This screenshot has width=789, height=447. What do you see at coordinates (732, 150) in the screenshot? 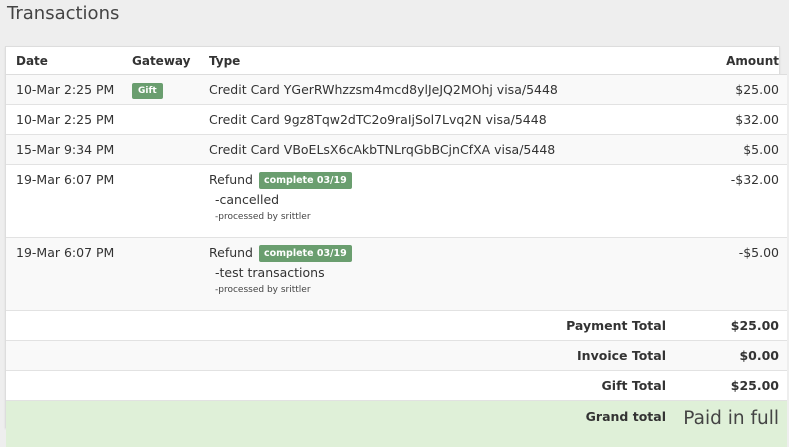
I see `row-amount: $5.00` at bounding box center [732, 150].